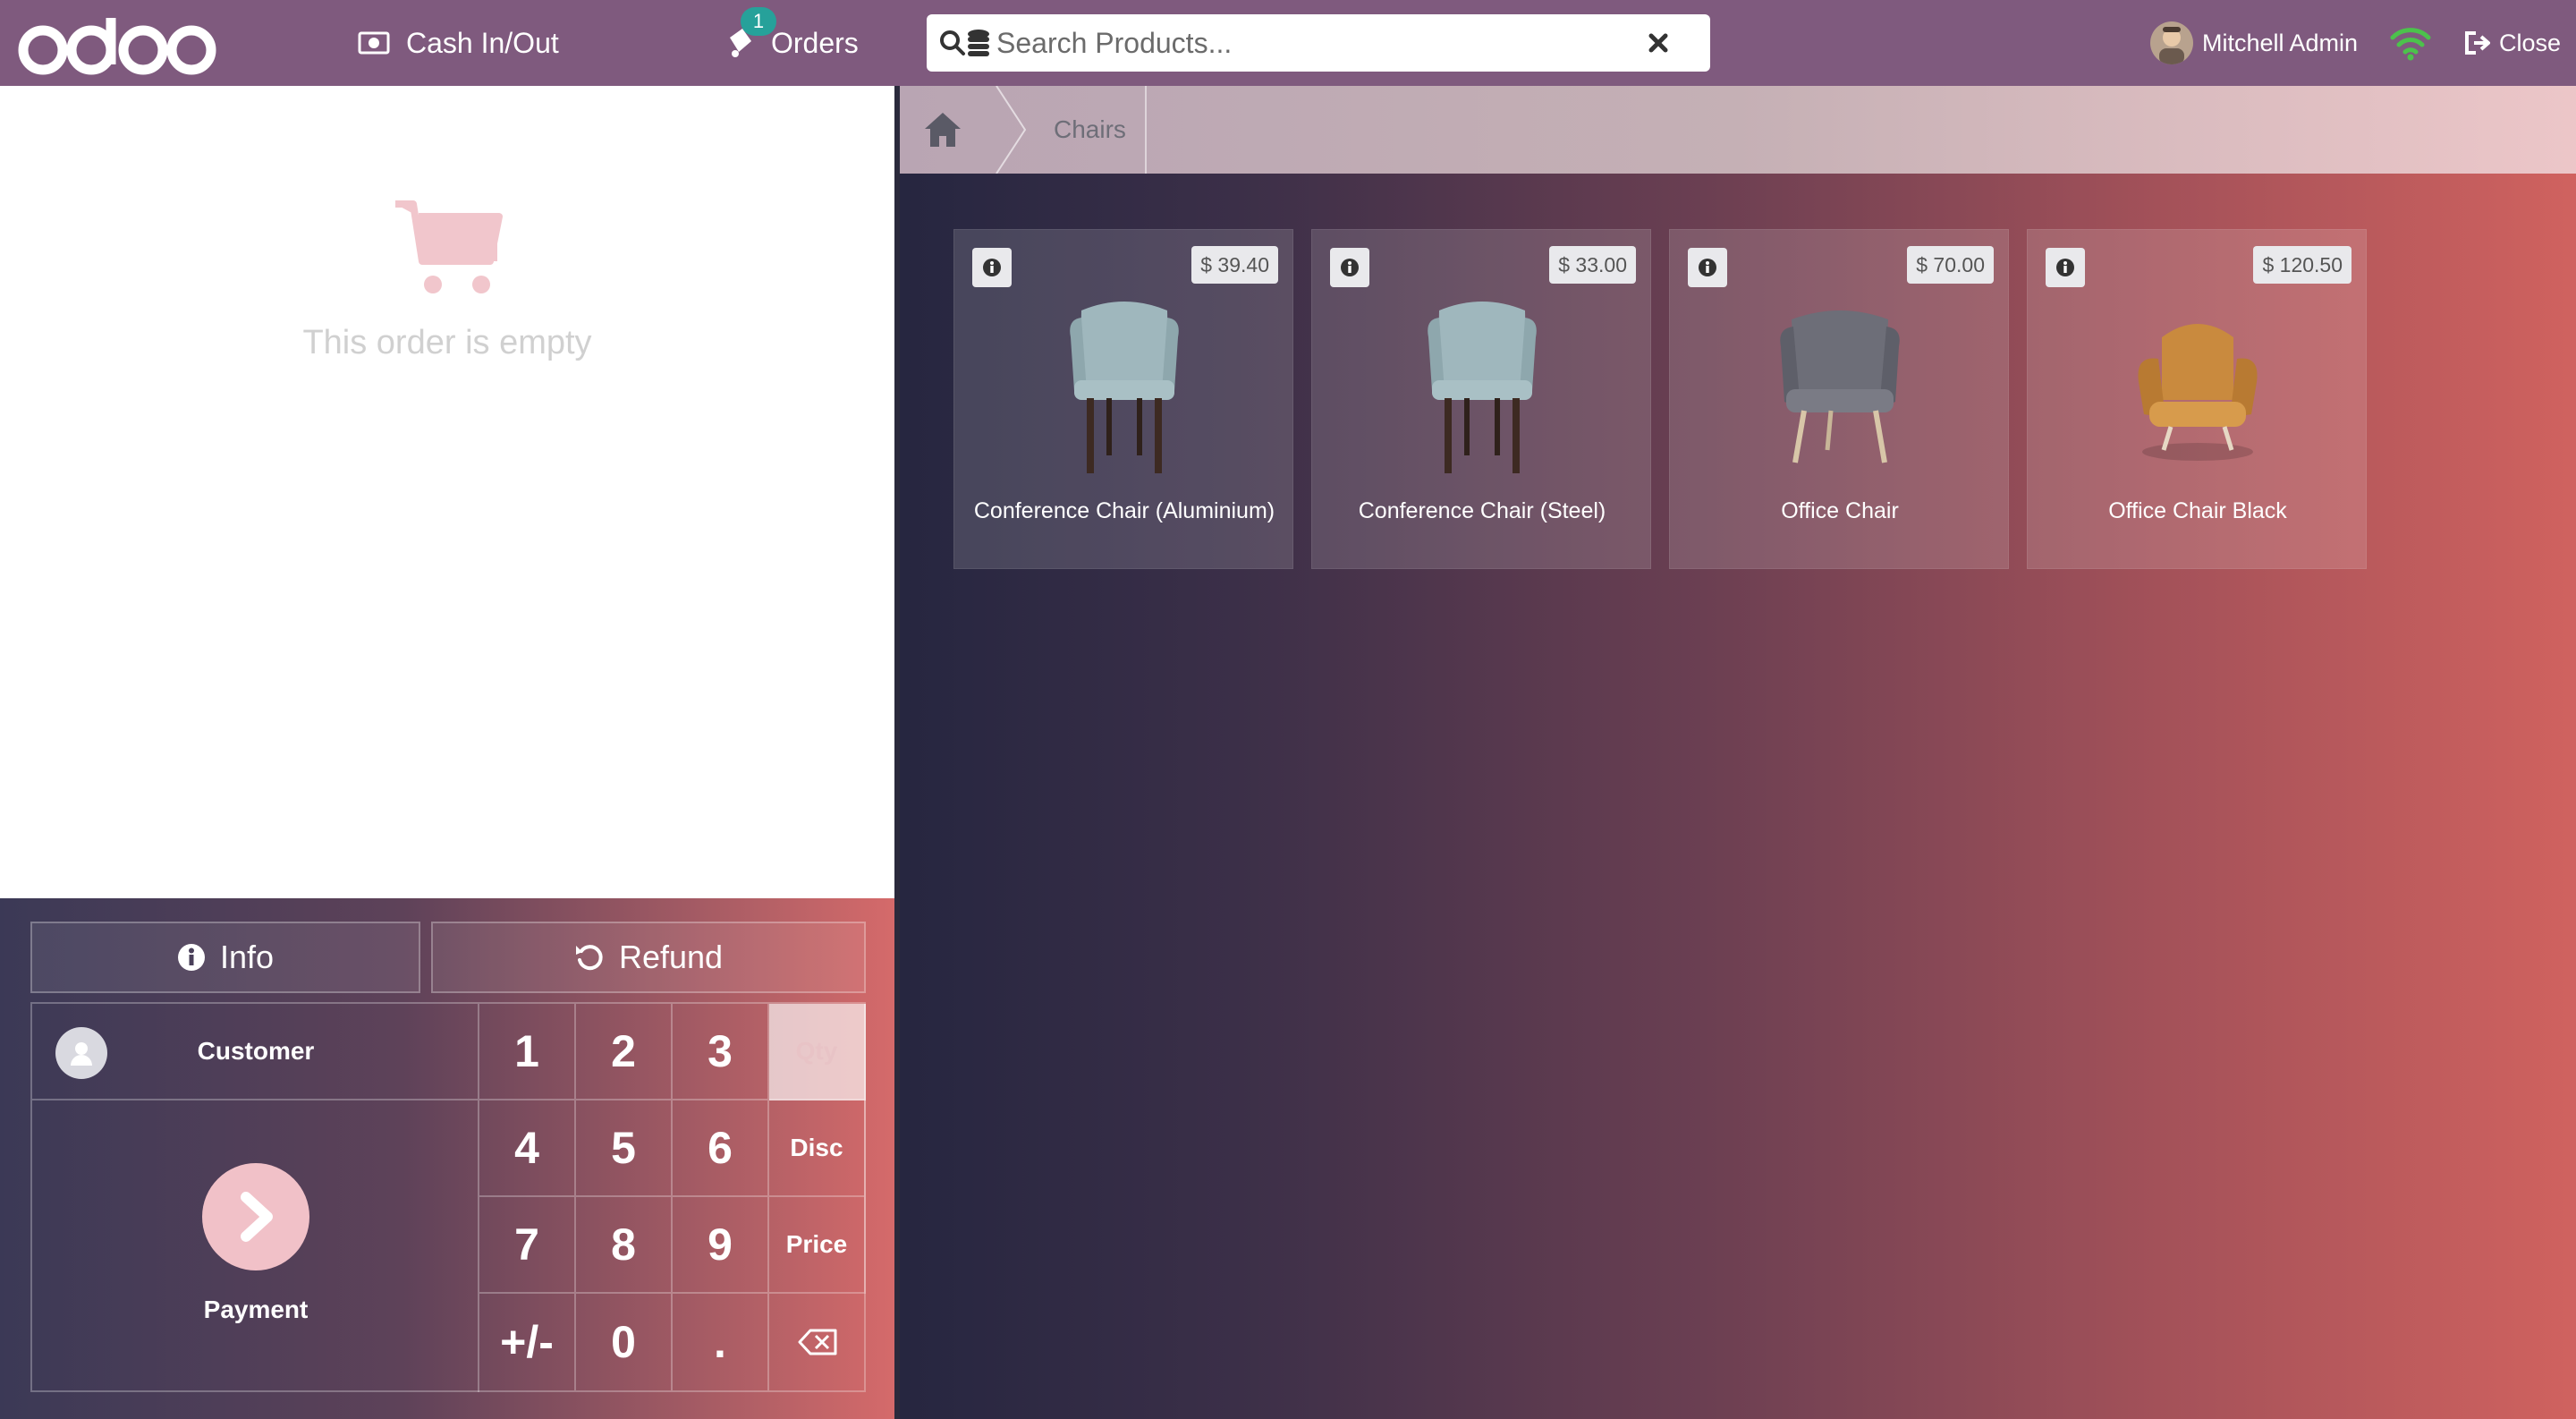  I want to click on sign-out-icon, so click(2477, 43).